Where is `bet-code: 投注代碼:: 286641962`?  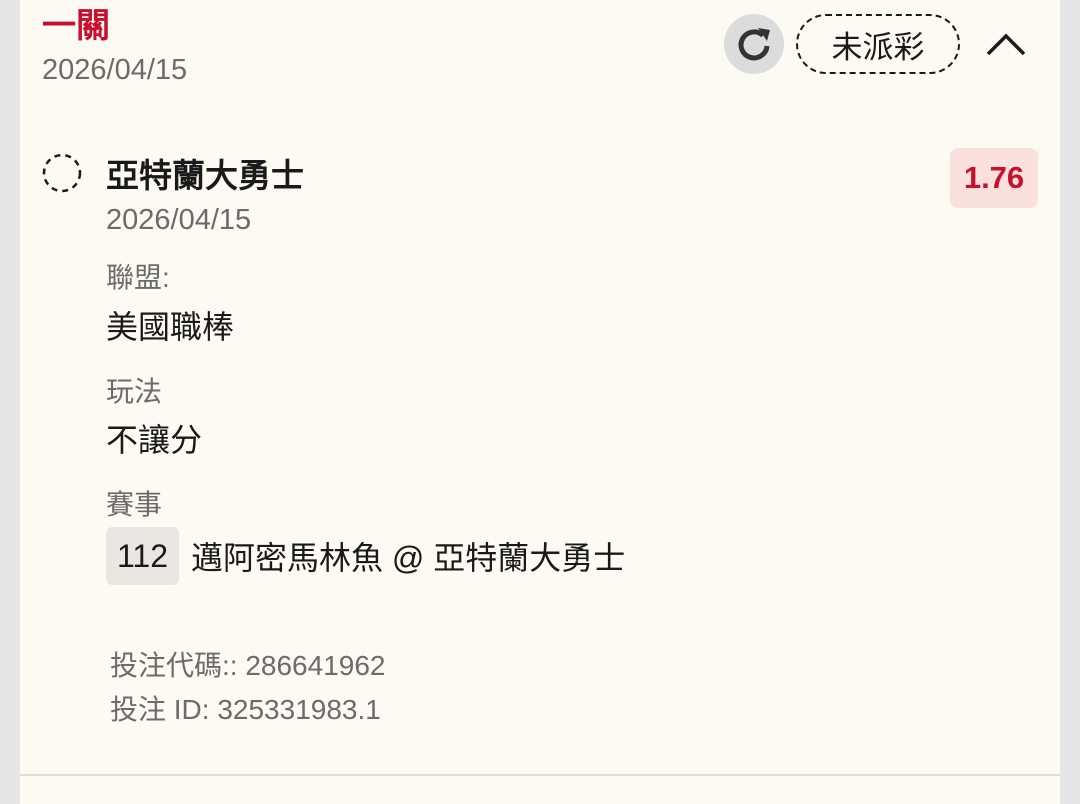 bet-code: 投注代碼:: 286641962 is located at coordinates (248, 665).